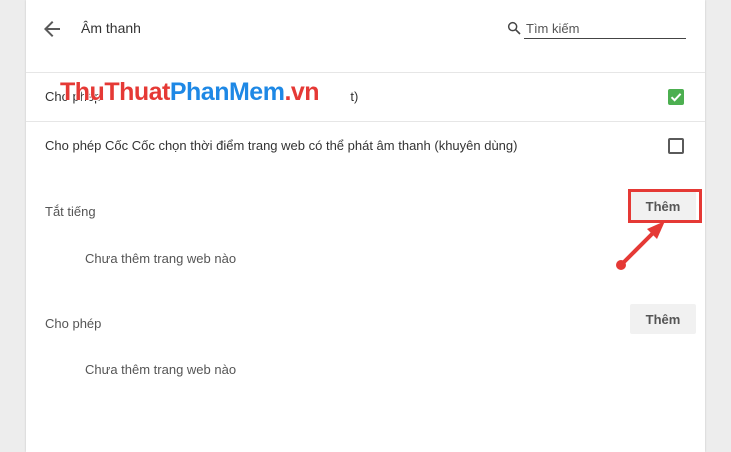  I want to click on allow-sound-checkbox, so click(676, 97).